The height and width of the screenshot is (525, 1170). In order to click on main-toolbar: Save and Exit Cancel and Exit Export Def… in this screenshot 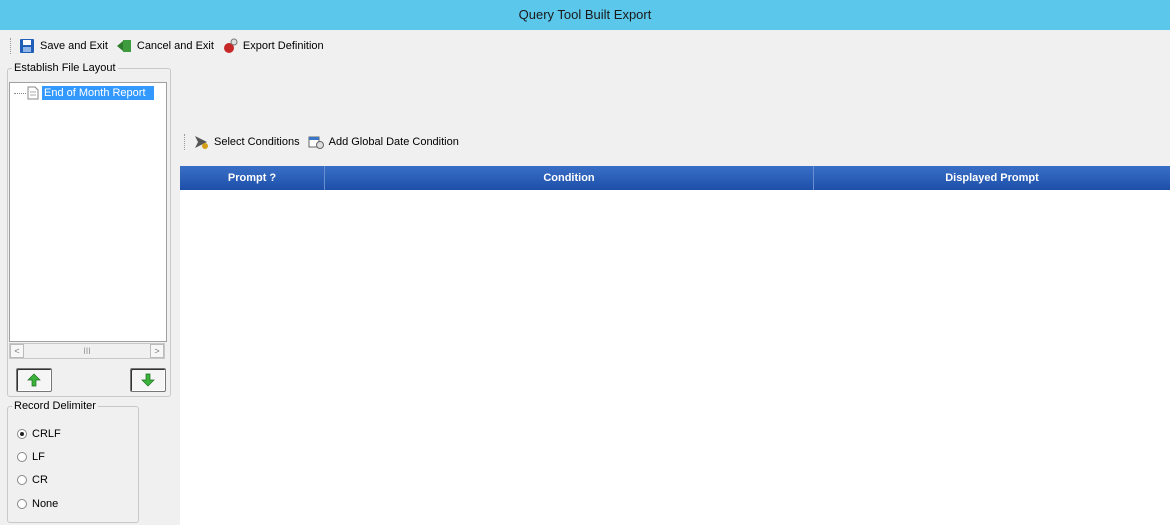, I will do `click(585, 46)`.